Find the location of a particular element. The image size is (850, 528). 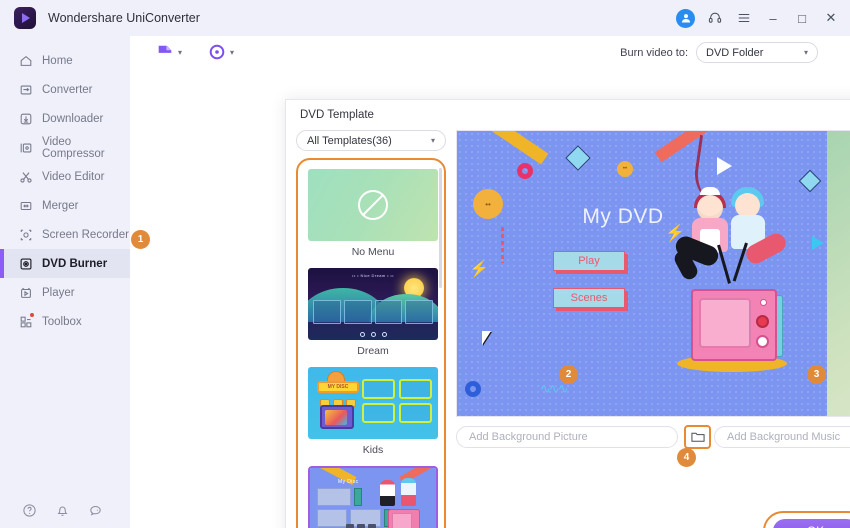

player-icon is located at coordinates (25, 292).